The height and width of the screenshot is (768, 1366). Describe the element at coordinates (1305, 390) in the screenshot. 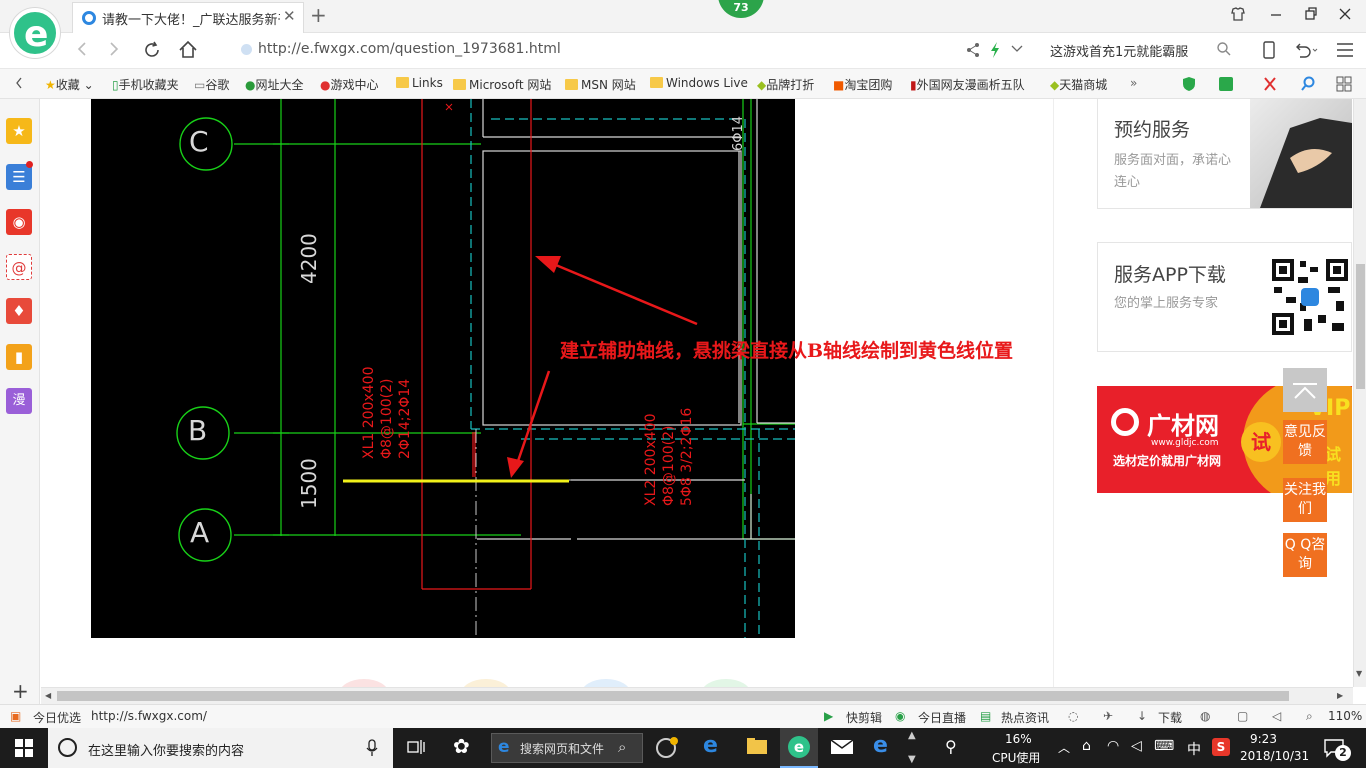

I see `back-to-top-button` at that location.